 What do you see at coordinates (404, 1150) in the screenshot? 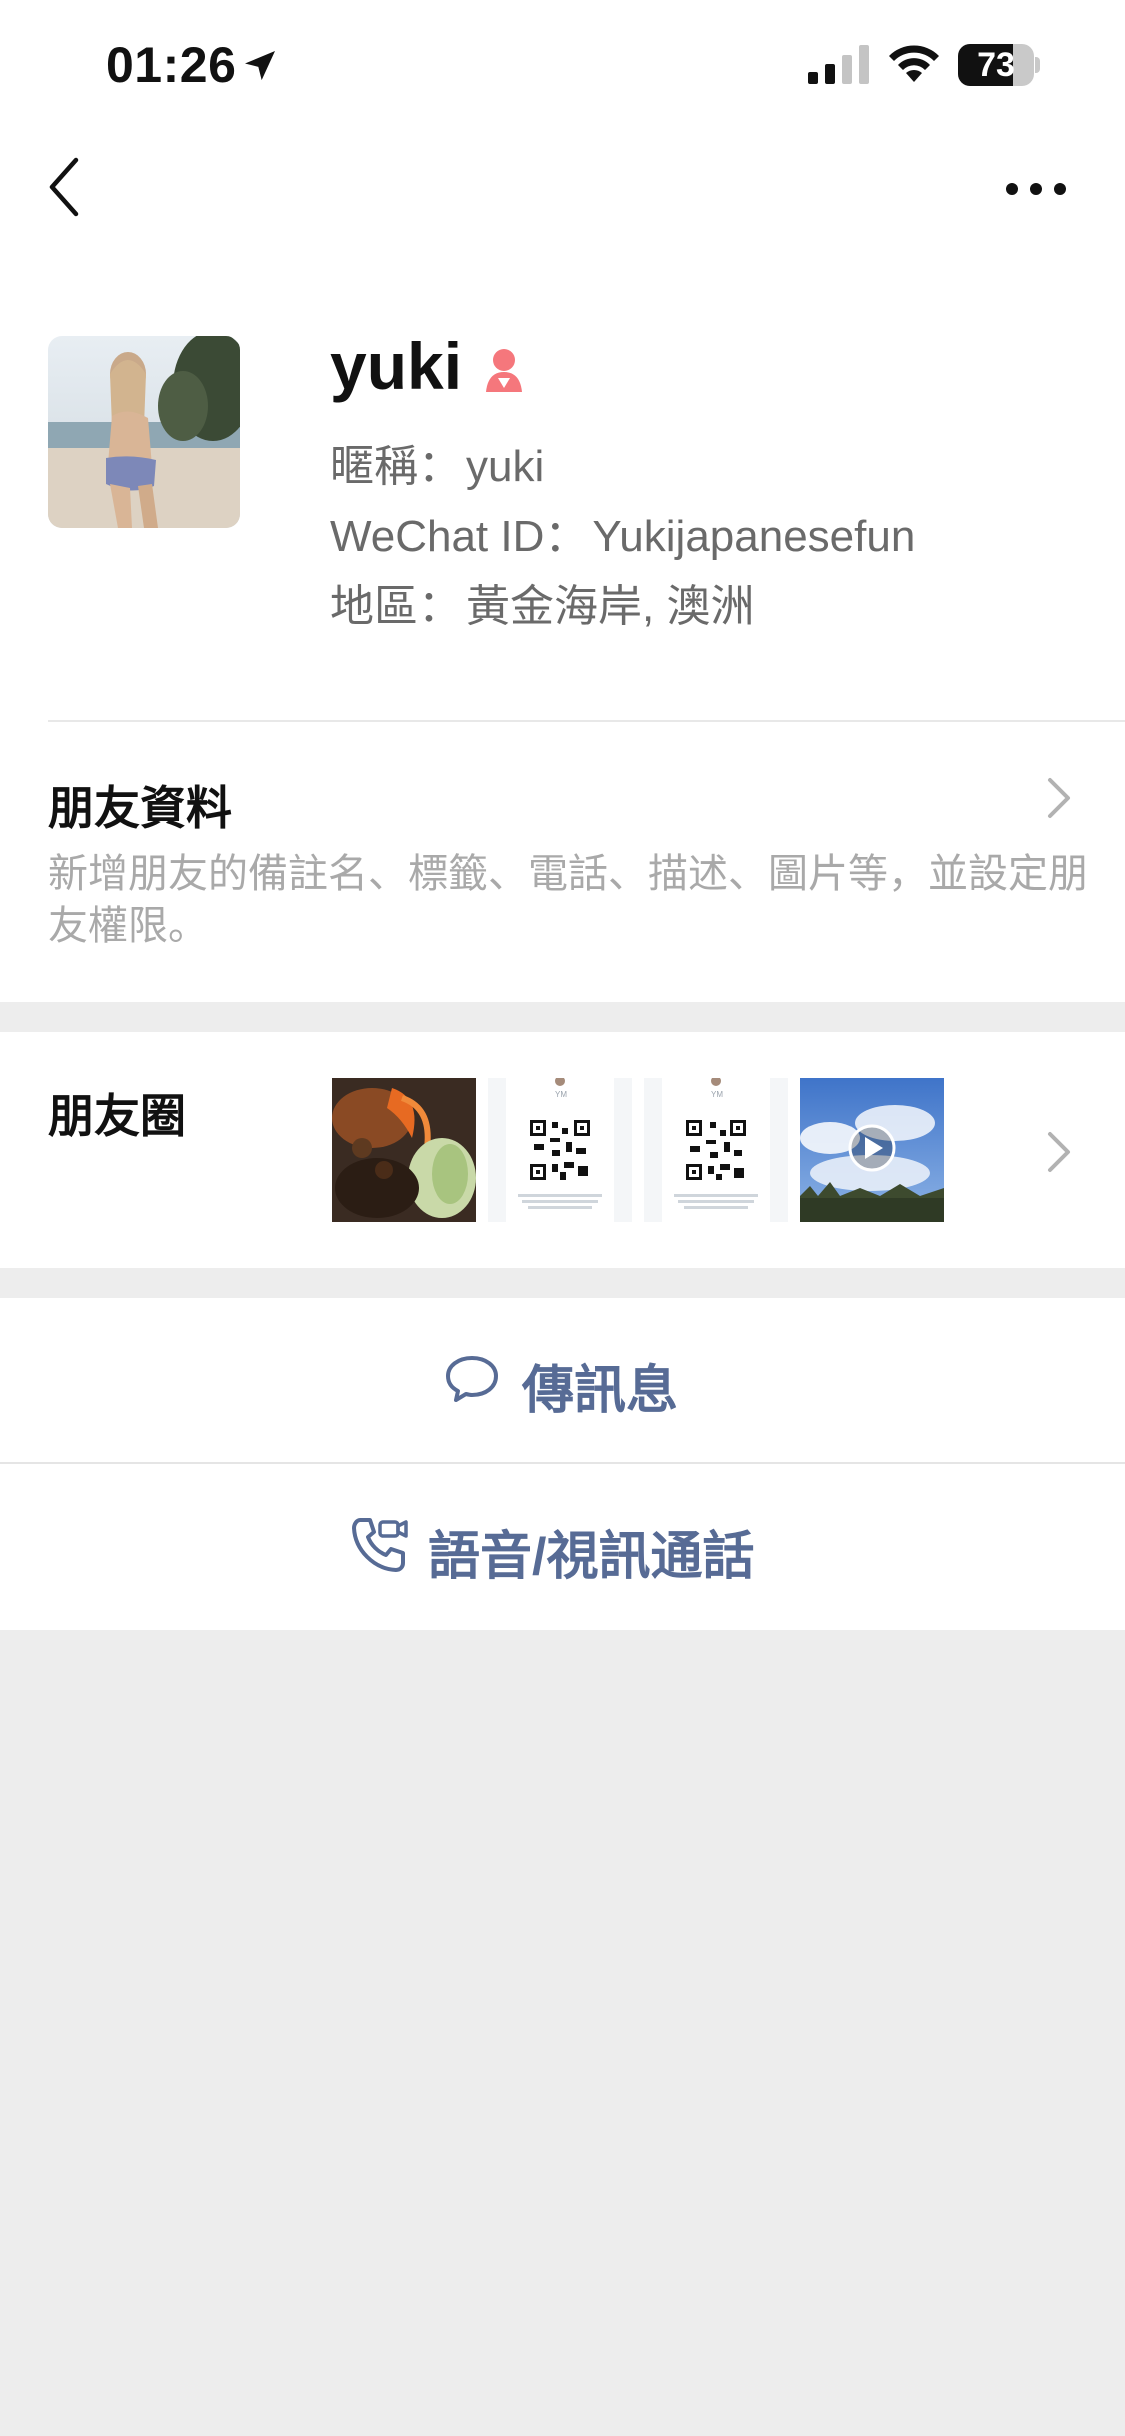
I see `moment-thumbnail-food` at bounding box center [404, 1150].